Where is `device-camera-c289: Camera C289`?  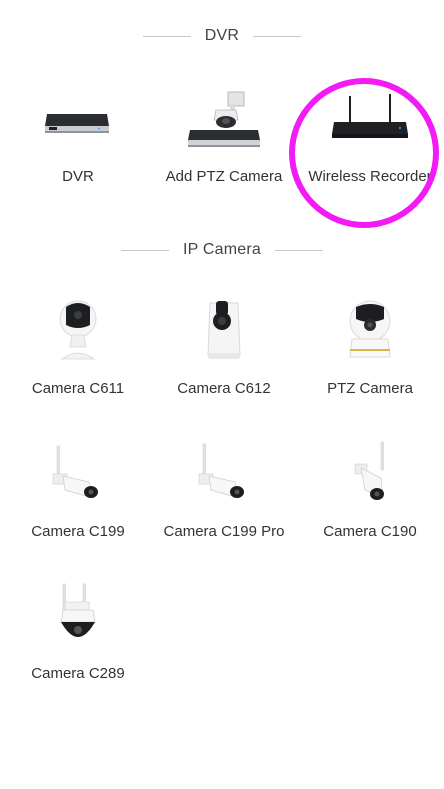 device-camera-c289: Camera C289 is located at coordinates (78, 642).